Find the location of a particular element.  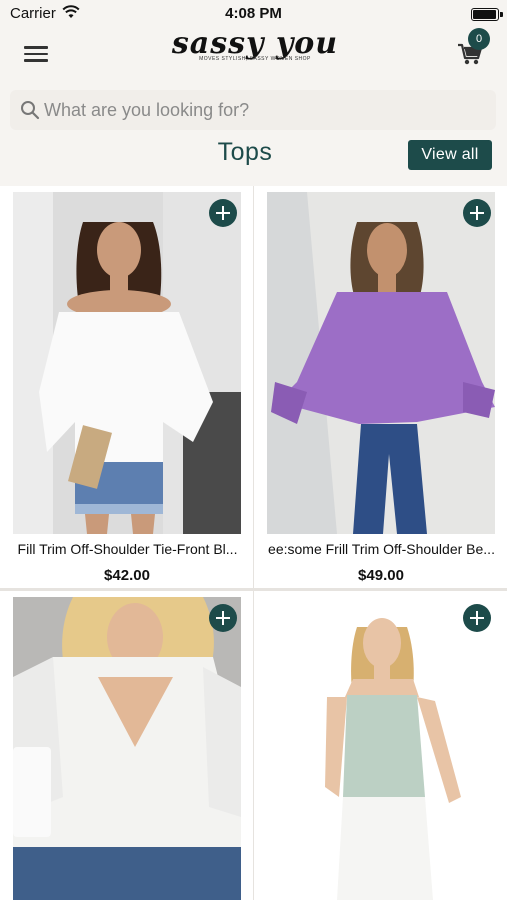

product-price: $42.00 is located at coordinates (127, 575).